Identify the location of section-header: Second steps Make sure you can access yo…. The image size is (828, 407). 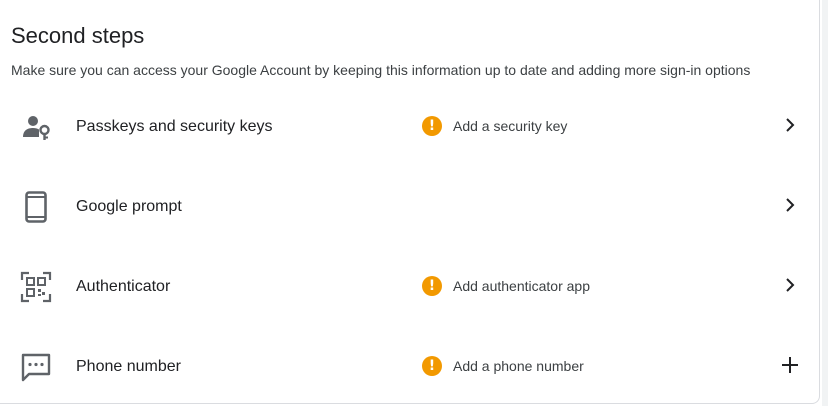
(411, 51).